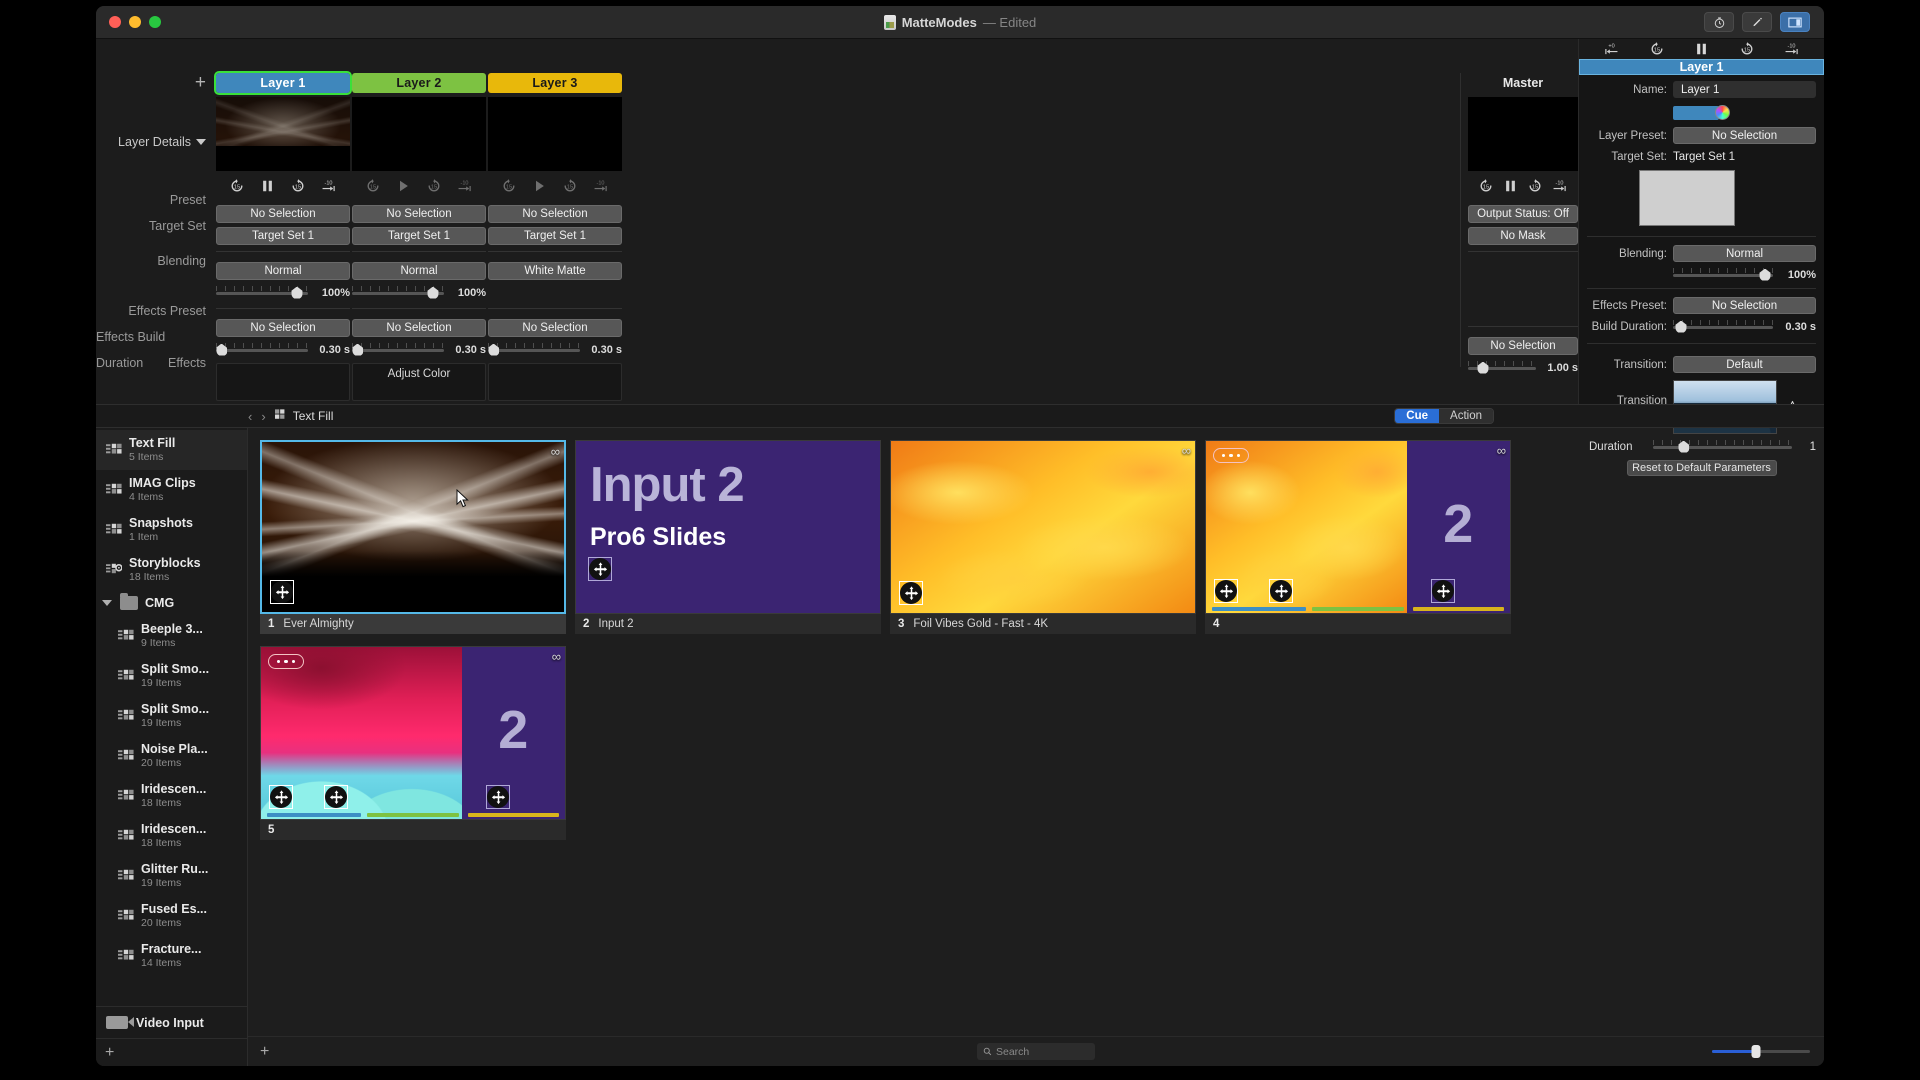 This screenshot has width=1920, height=1080. I want to click on tab-cue: Cue, so click(1417, 416).